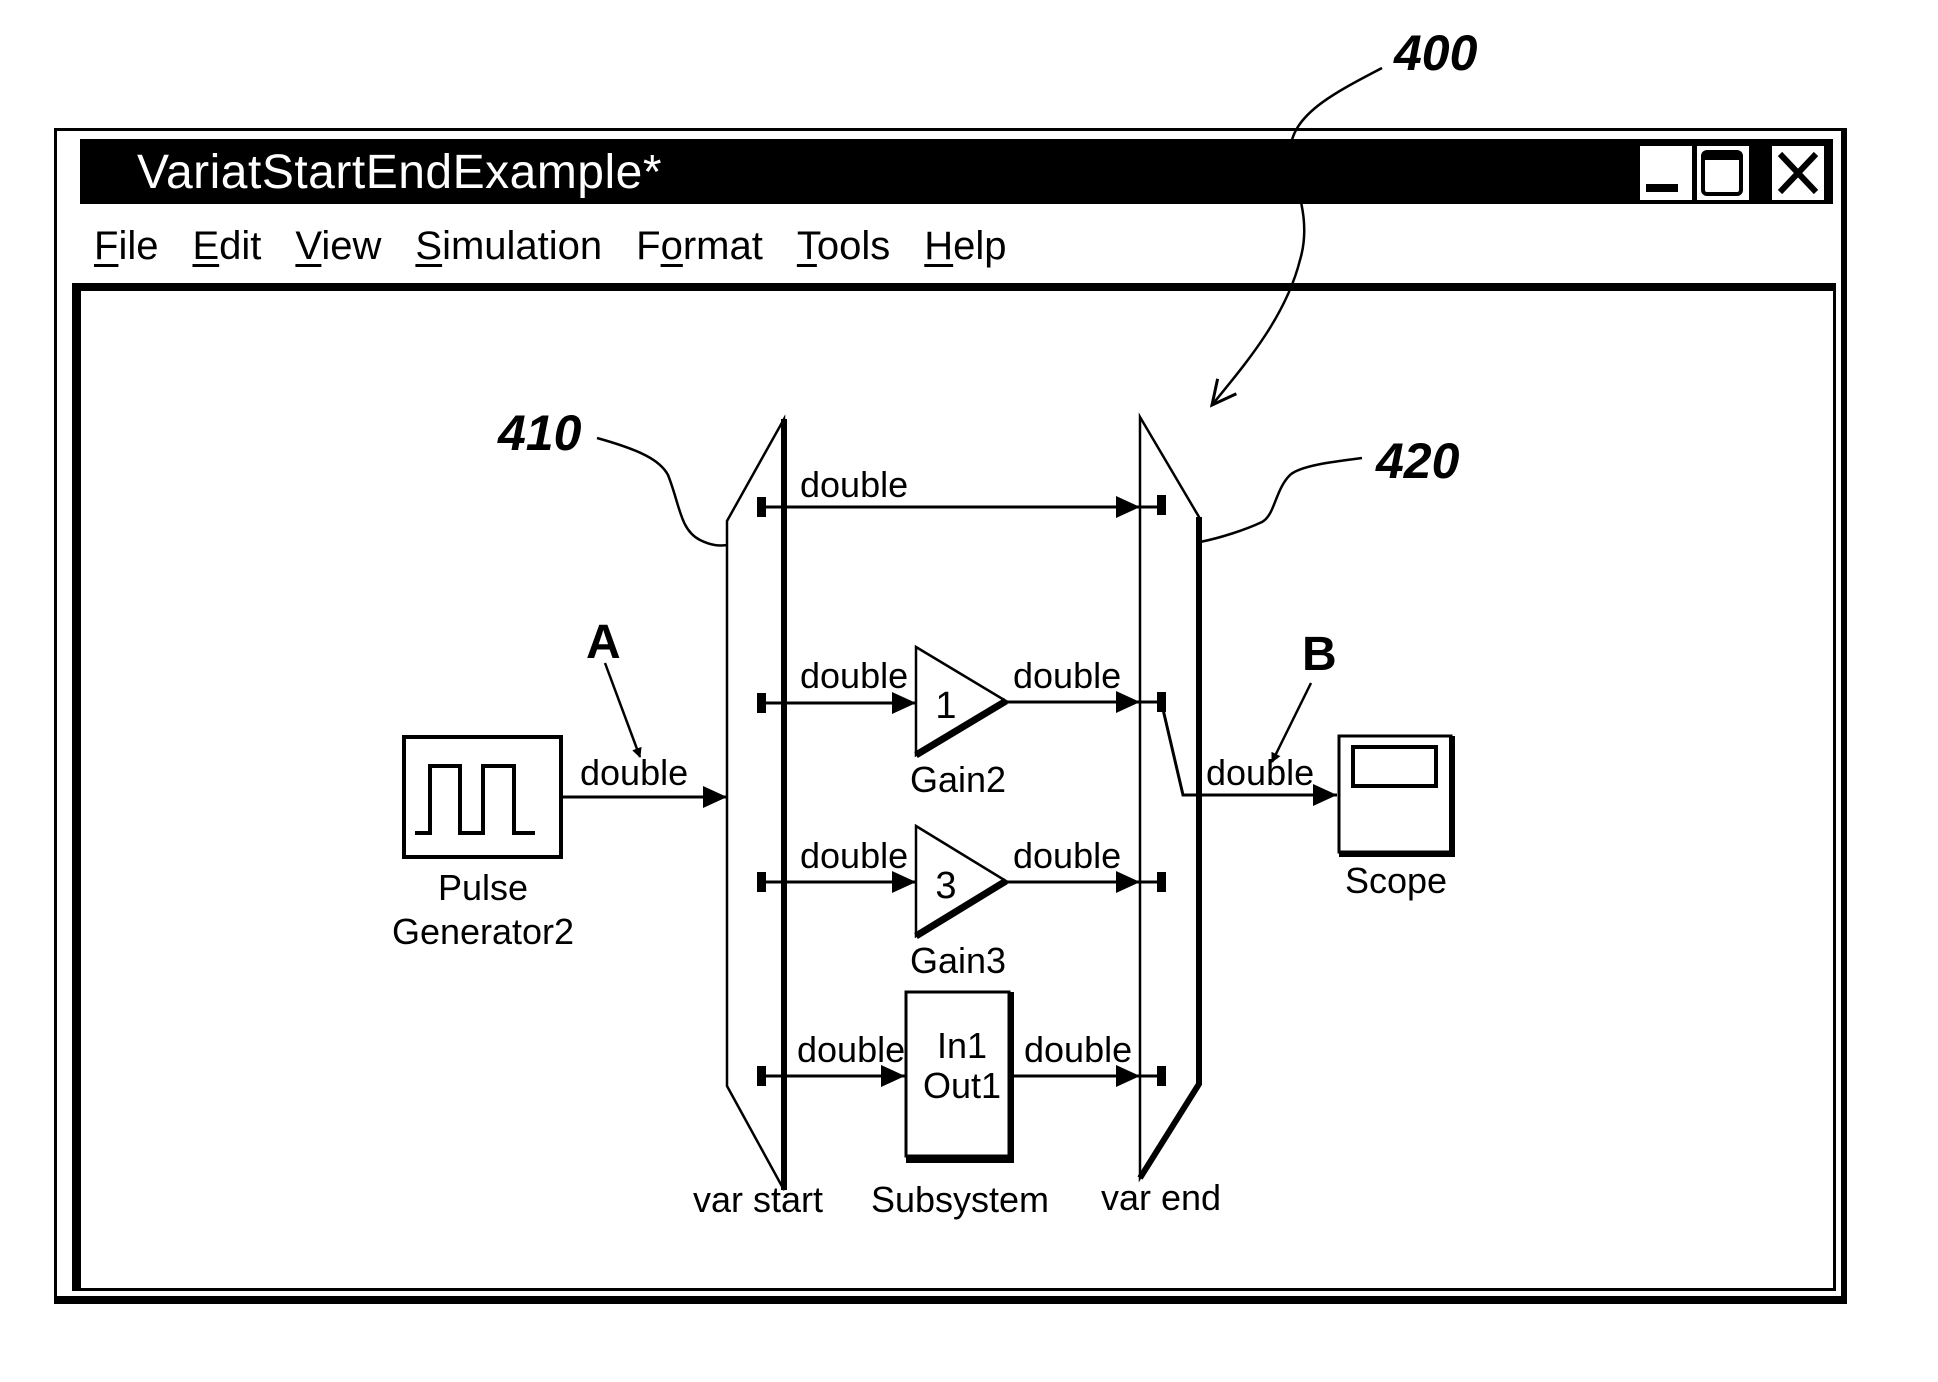 The width and height of the screenshot is (1938, 1382). Describe the element at coordinates (1396, 795) in the screenshot. I see `scope-block` at that location.